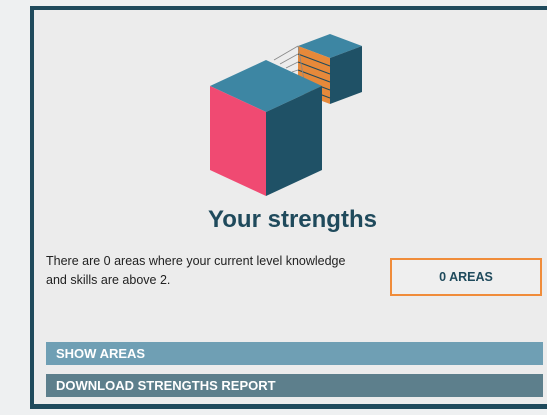 This screenshot has height=415, width=547. What do you see at coordinates (286, 115) in the screenshot?
I see `cubes-strength-icon` at bounding box center [286, 115].